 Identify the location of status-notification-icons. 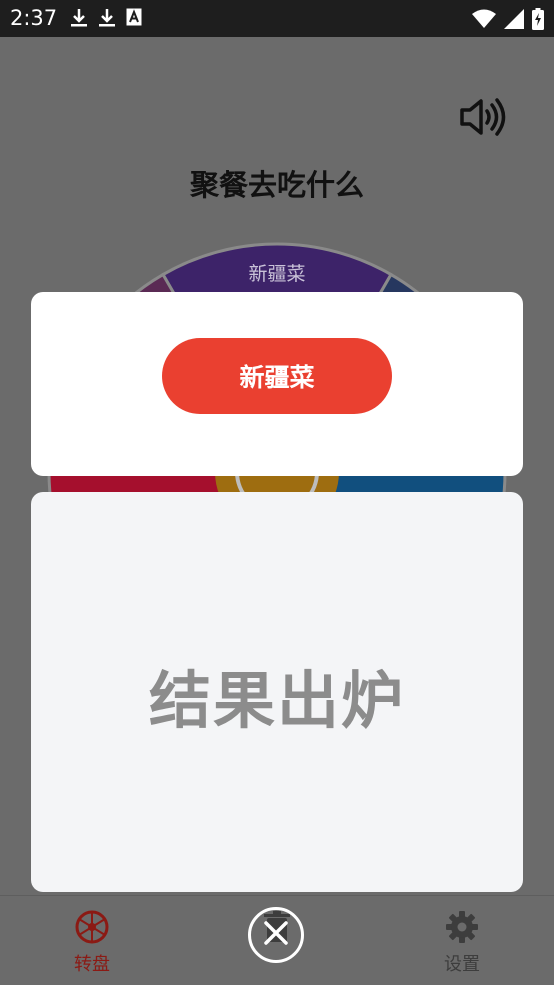
(106, 20).